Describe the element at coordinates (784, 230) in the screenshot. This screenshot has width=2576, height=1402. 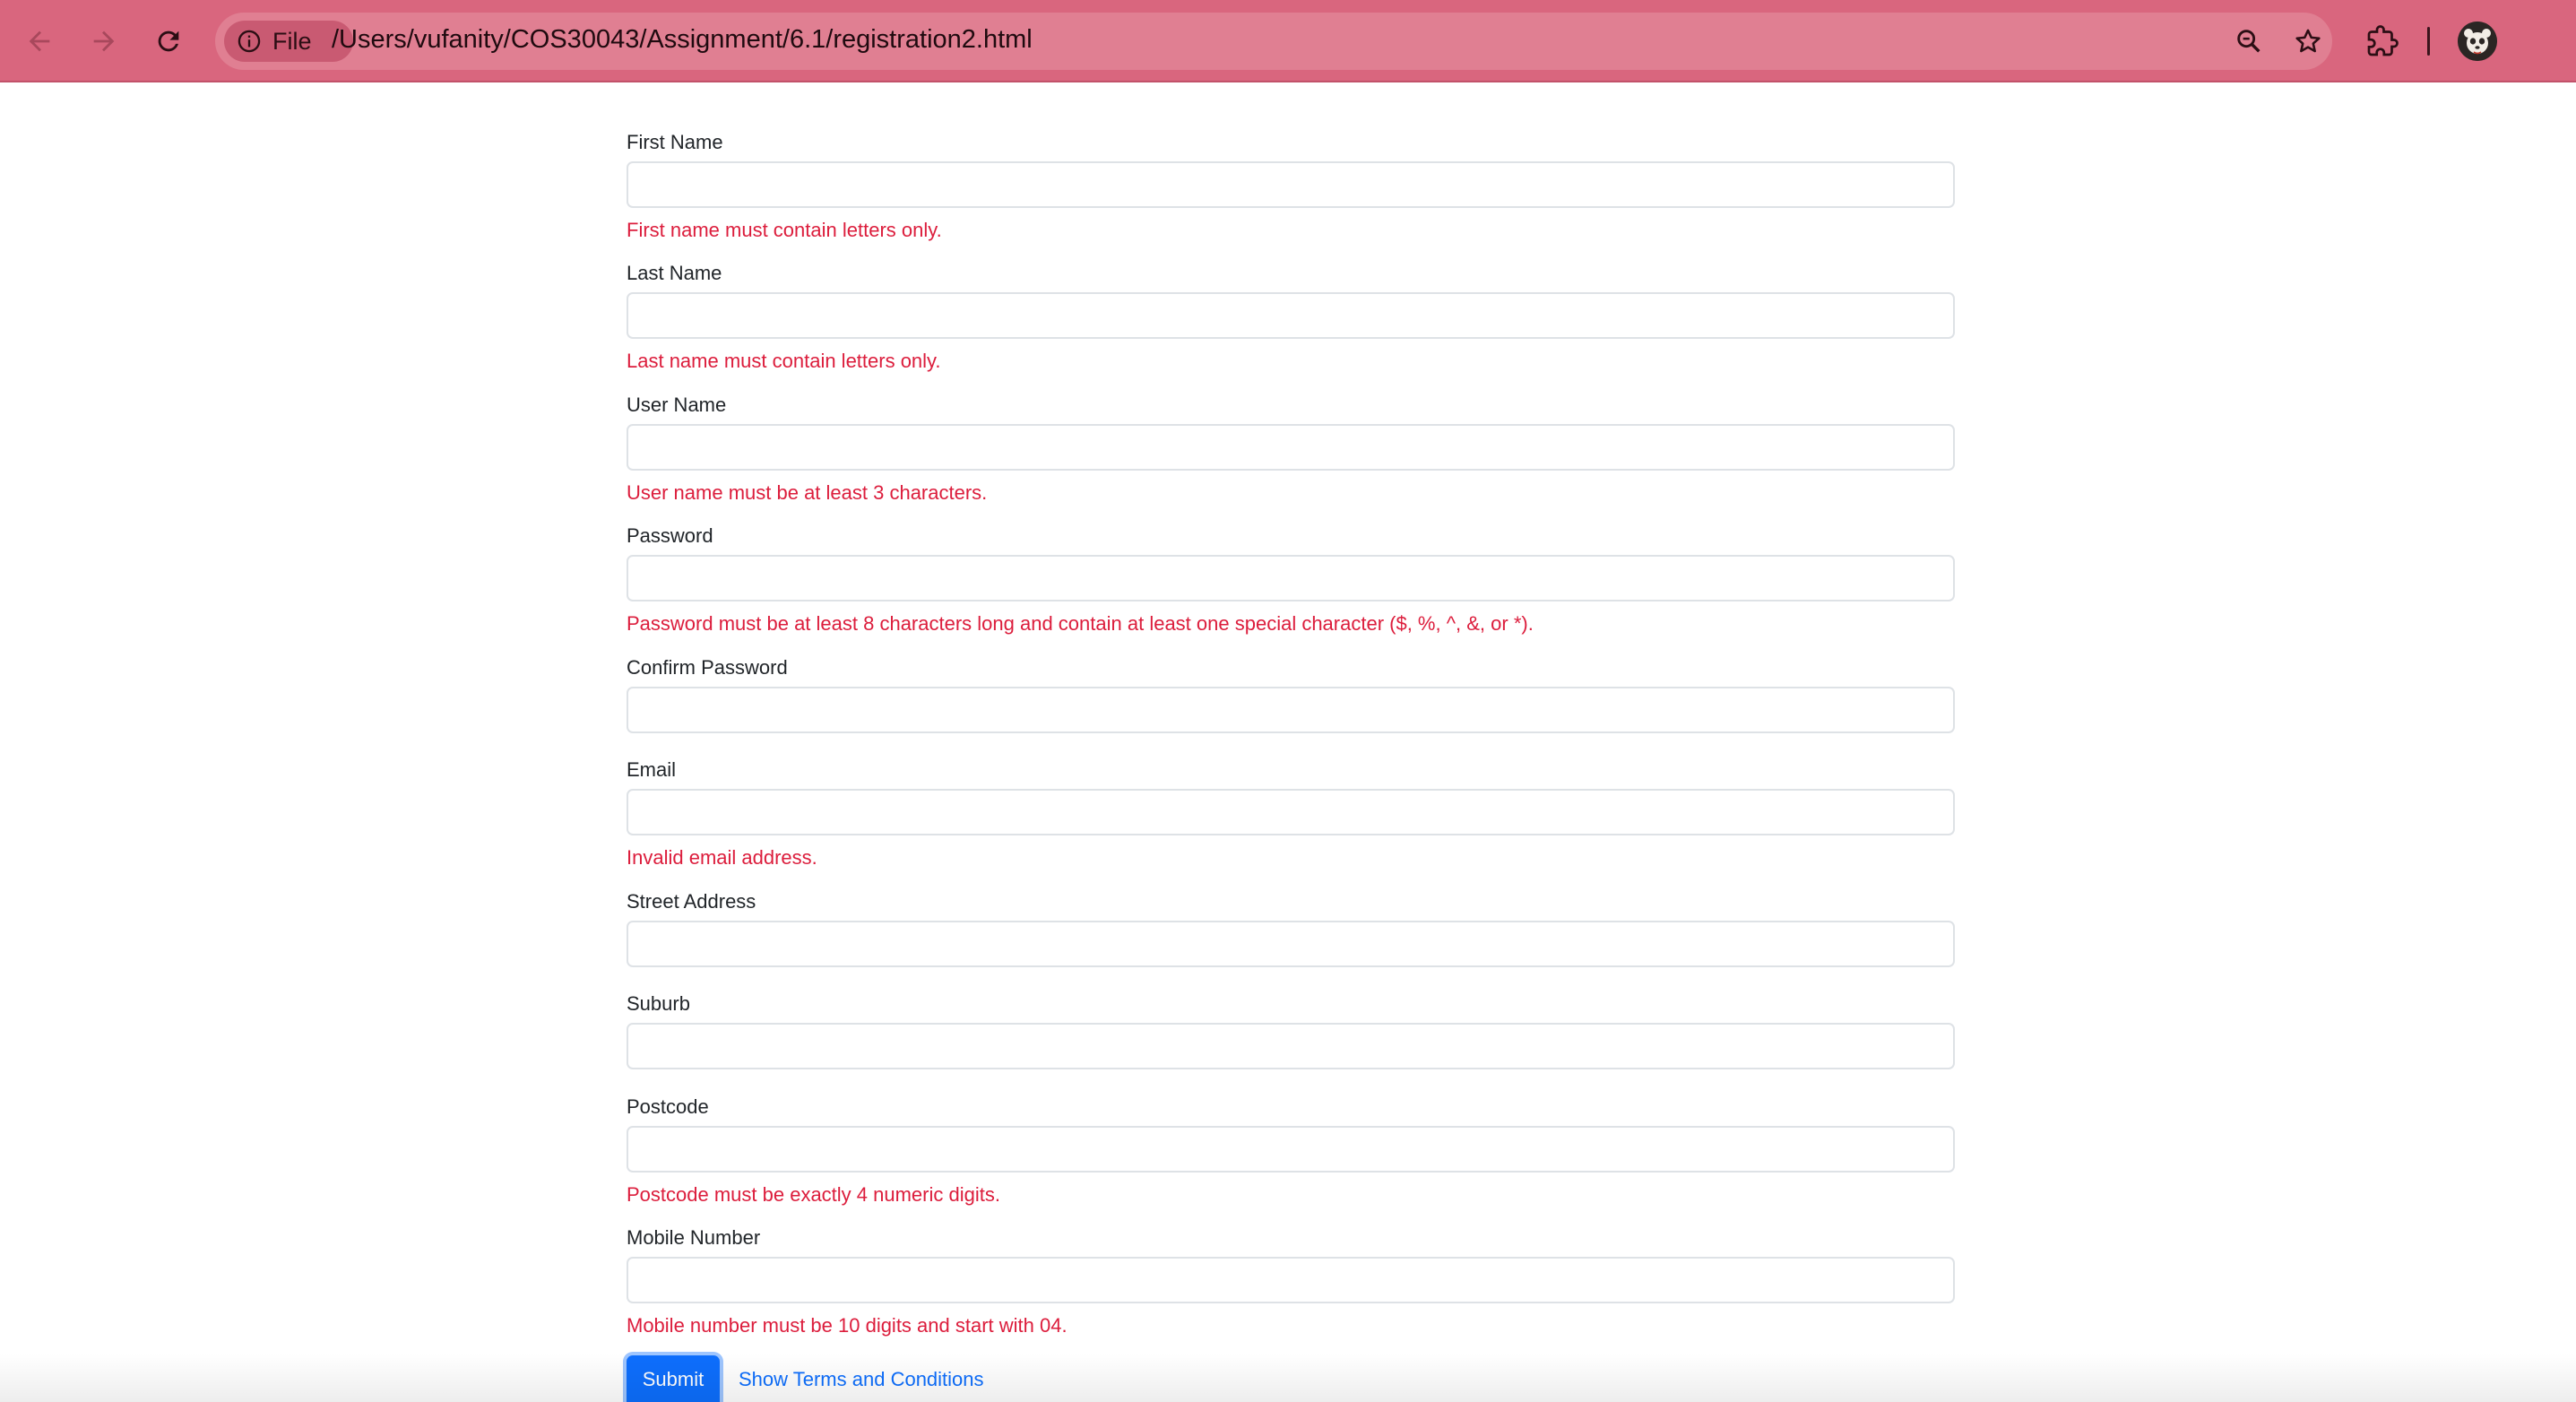
I see `first-name-error: First name must contain letters only.` at that location.